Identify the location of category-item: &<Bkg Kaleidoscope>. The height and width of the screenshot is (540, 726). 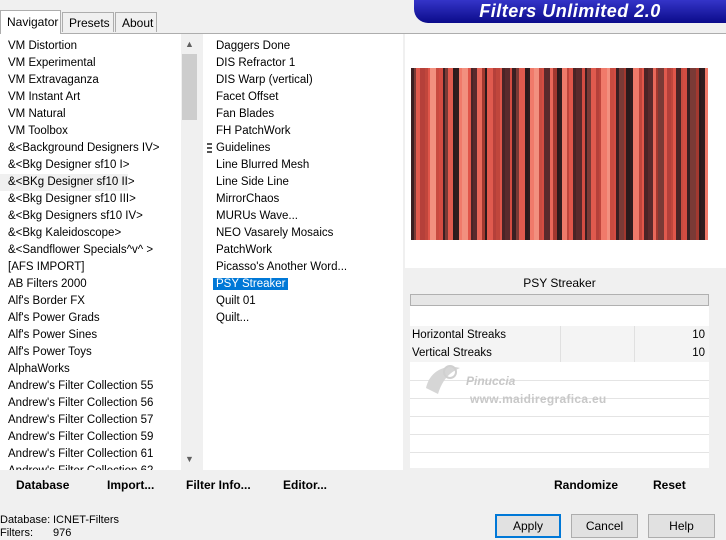
(99, 233).